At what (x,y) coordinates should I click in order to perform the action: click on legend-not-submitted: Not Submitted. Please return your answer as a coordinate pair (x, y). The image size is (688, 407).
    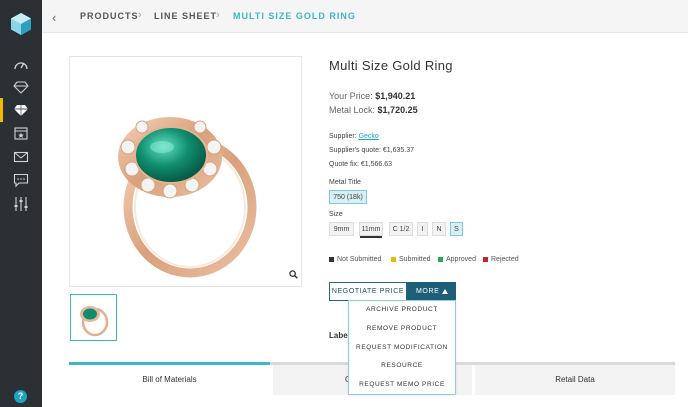
    Looking at the image, I should click on (355, 259).